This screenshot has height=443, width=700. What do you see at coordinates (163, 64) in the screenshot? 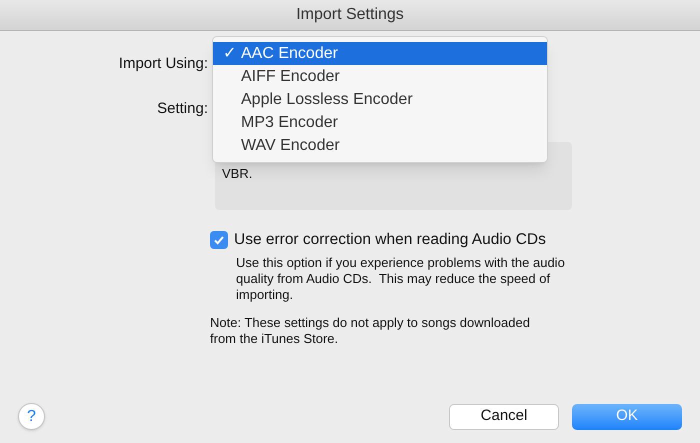
I see `import-using-label: Import Using:` at bounding box center [163, 64].